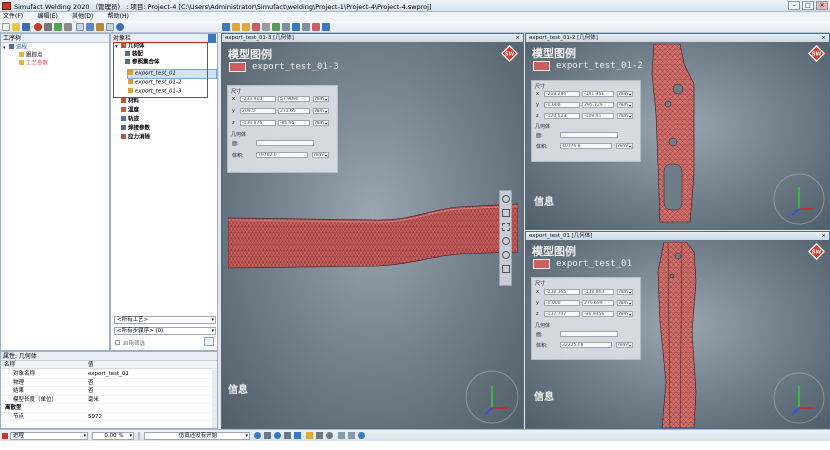  I want to click on menu-other: 其他(D), so click(82, 16).